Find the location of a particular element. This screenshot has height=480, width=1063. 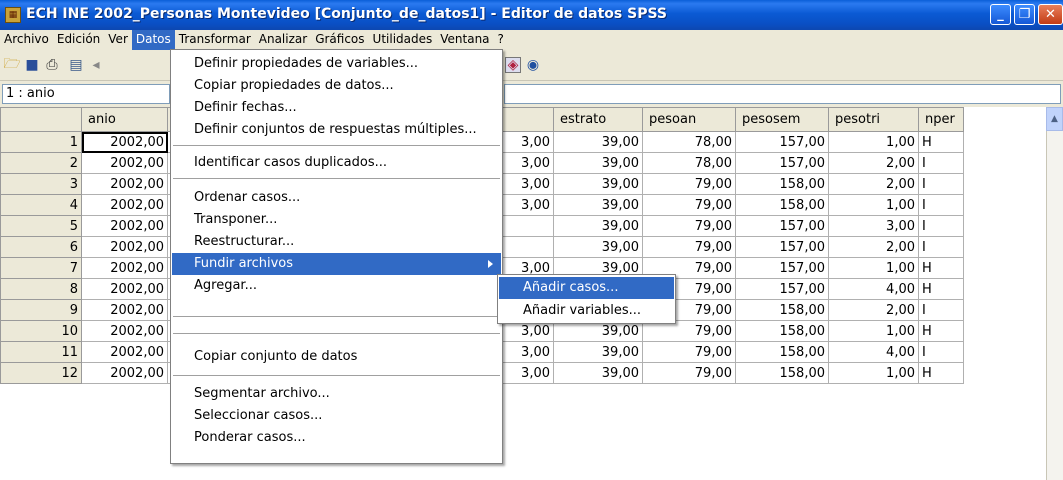

menu-utilidades: Utilidades is located at coordinates (403, 40).